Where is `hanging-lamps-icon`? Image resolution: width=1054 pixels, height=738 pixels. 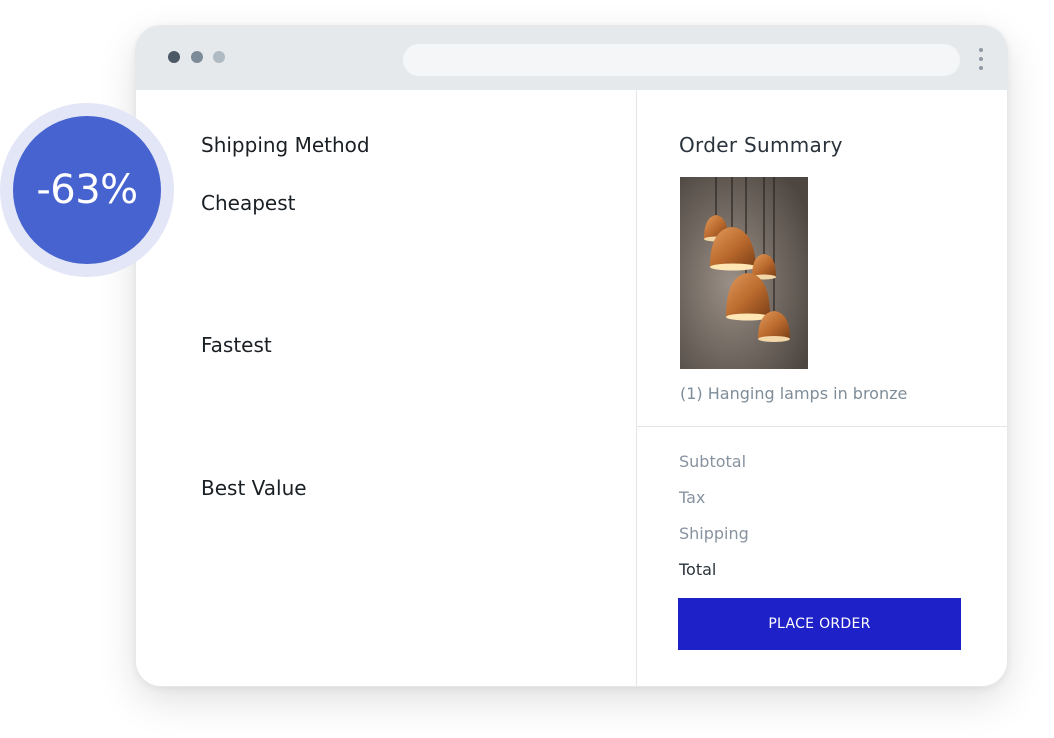
hanging-lamps-icon is located at coordinates (744, 273).